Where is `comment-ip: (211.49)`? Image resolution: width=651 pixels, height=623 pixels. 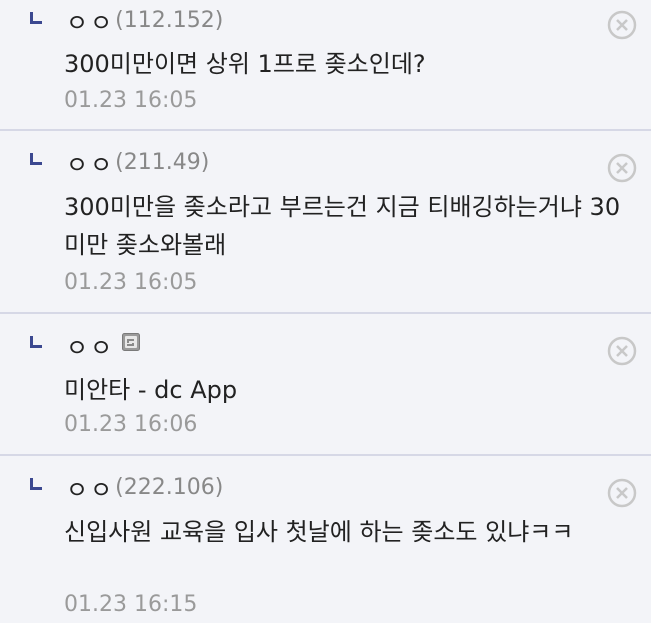 comment-ip: (211.49) is located at coordinates (162, 162).